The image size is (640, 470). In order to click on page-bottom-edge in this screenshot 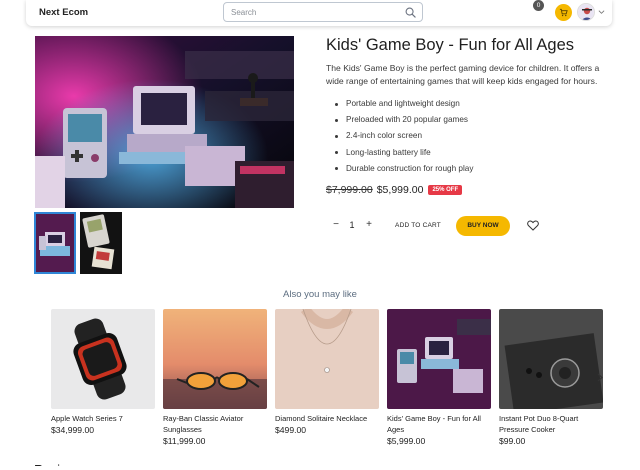, I will do `click(320, 468)`.